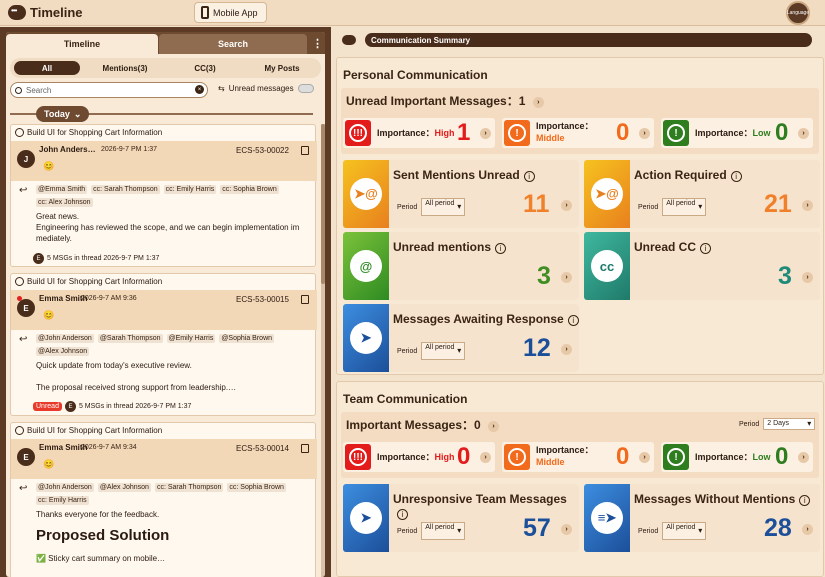 This screenshot has height=577, width=825. I want to click on timestamp: 2026-9-7 AM 9:36, so click(109, 298).